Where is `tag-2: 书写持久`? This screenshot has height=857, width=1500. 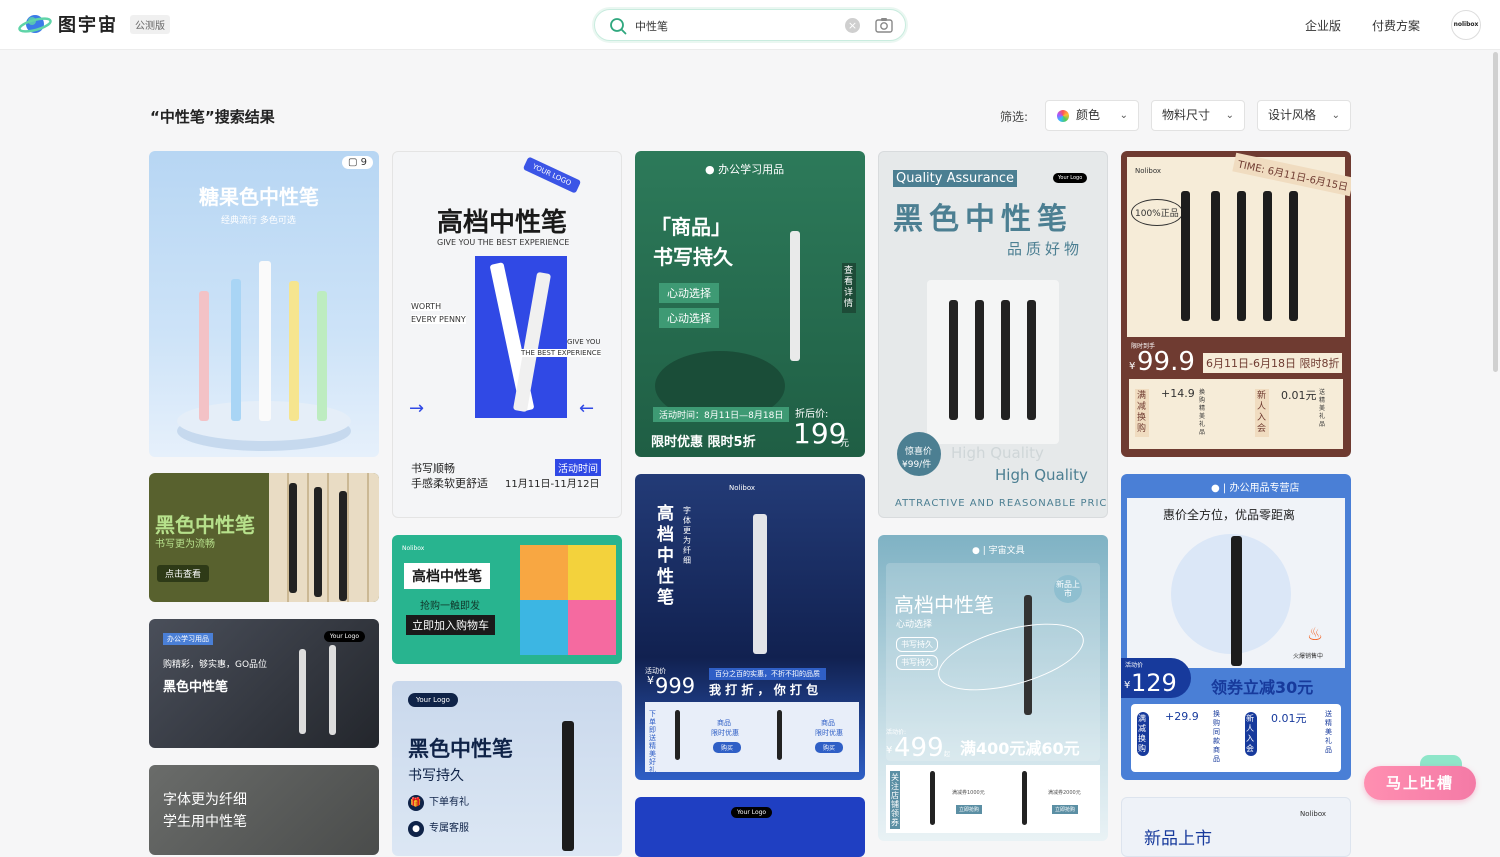
tag-2: 书写持久 is located at coordinates (917, 662).